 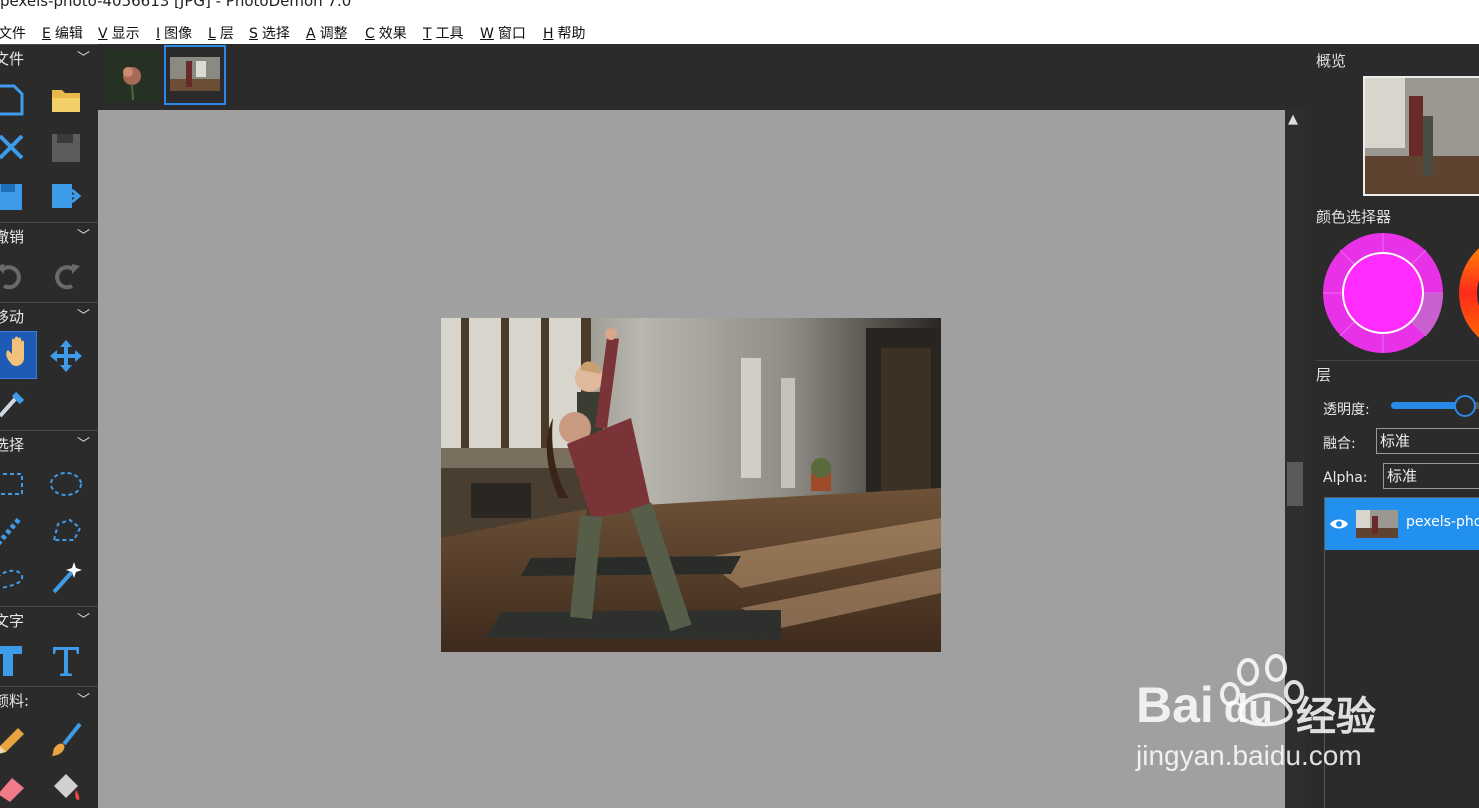 What do you see at coordinates (1465, 406) in the screenshot?
I see `opacity-slider-handle` at bounding box center [1465, 406].